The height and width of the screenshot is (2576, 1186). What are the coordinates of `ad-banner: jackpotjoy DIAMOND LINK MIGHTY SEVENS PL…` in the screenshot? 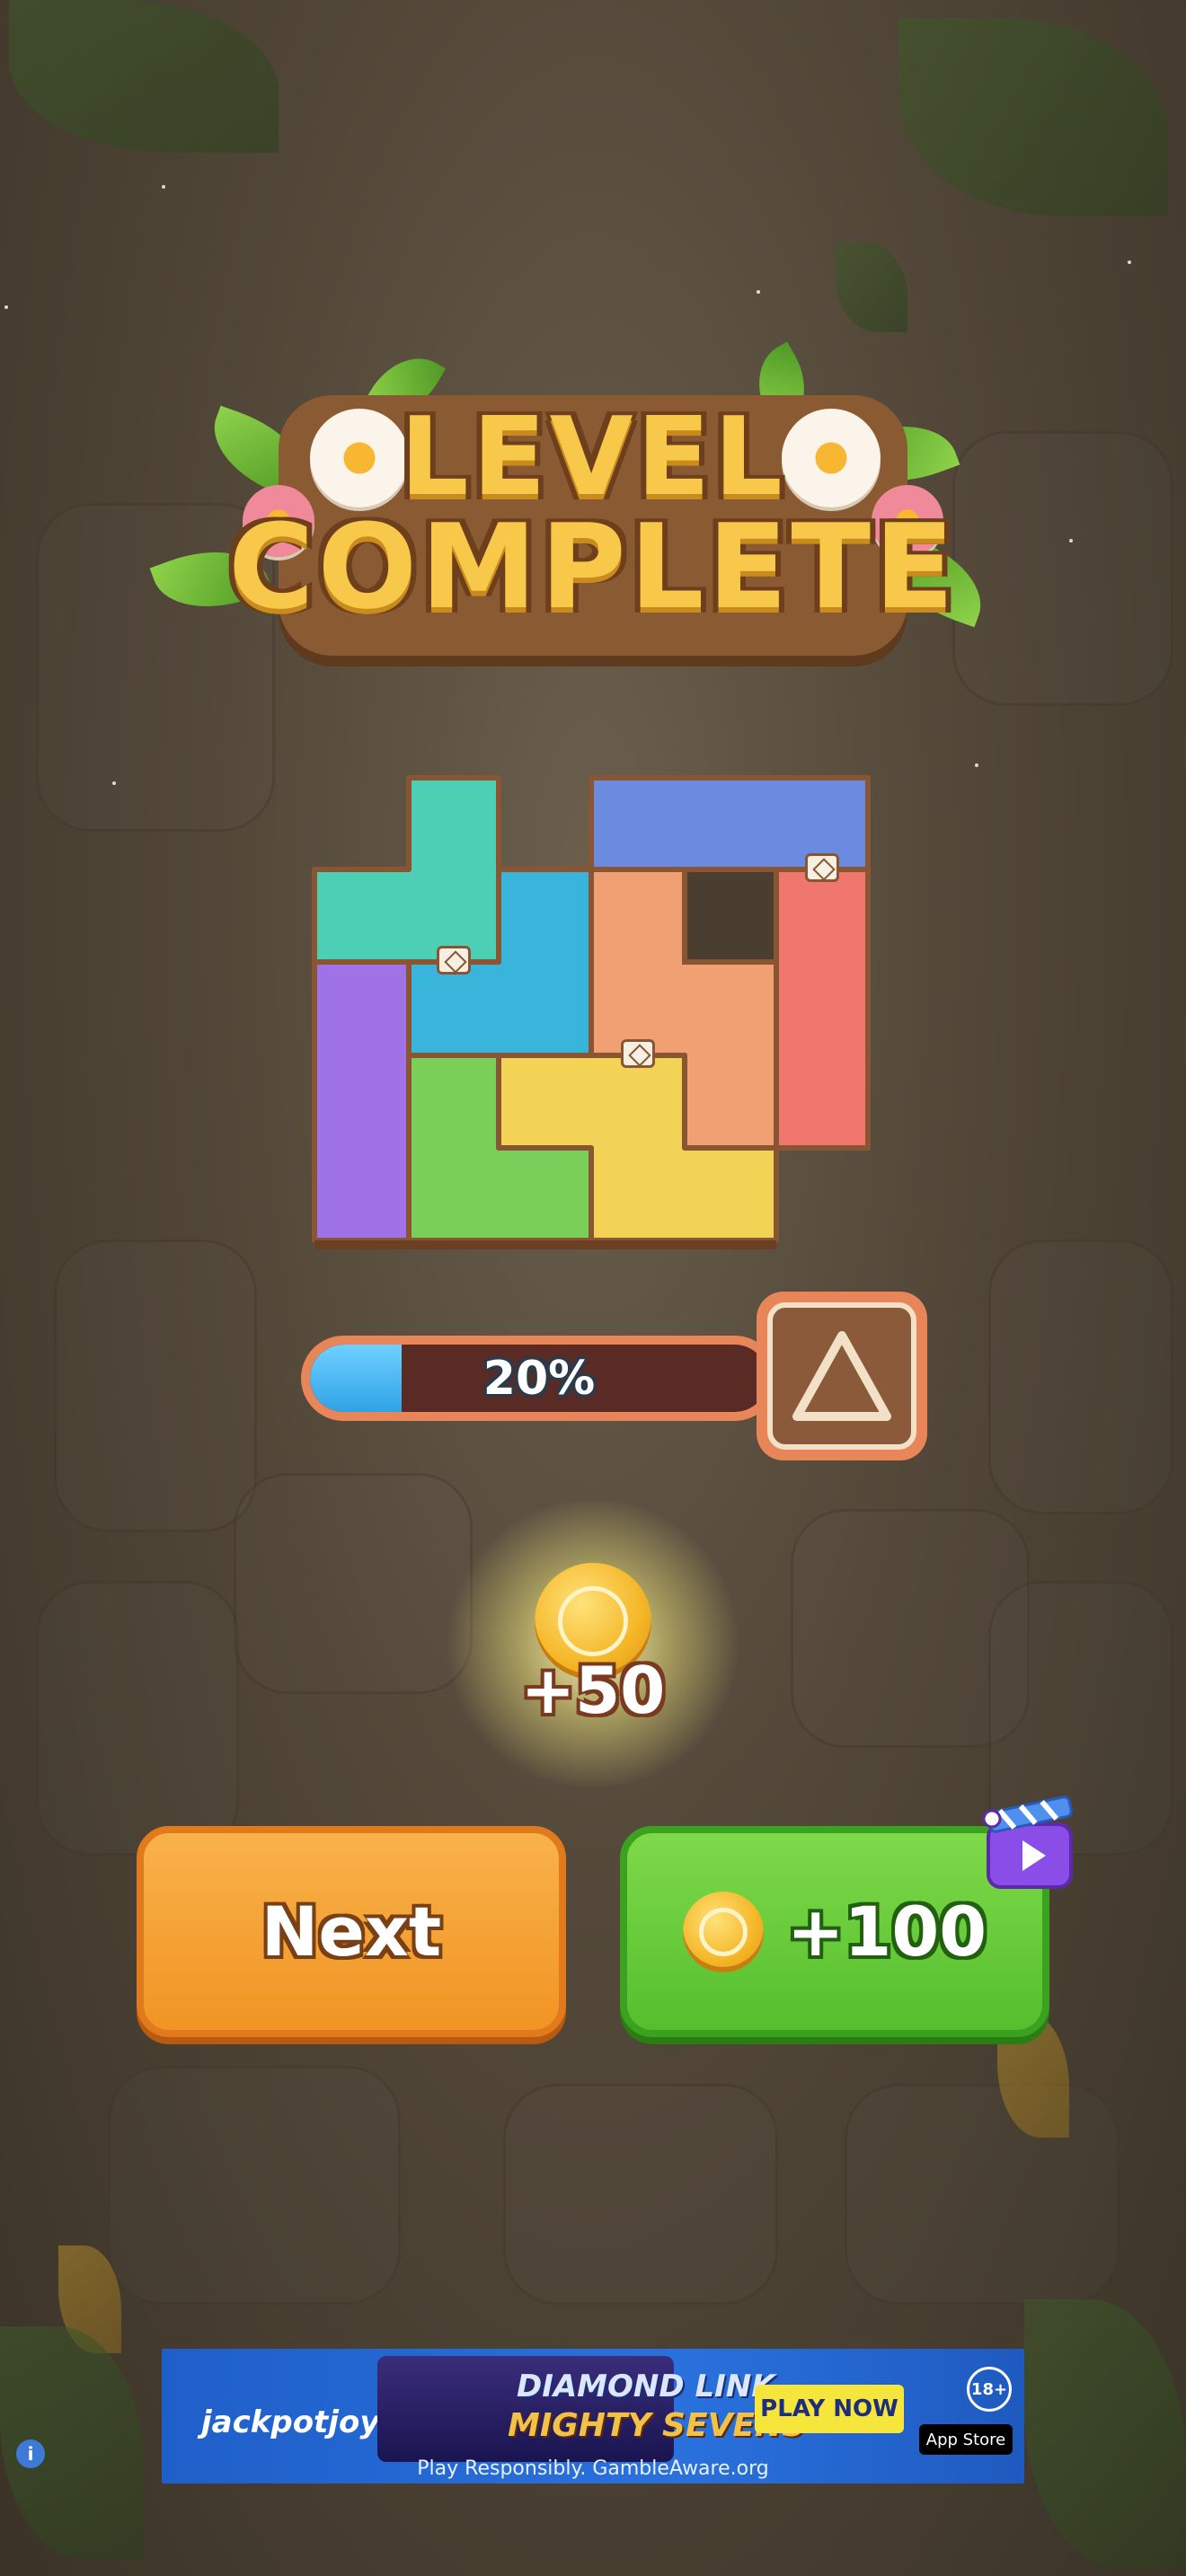 It's located at (593, 2416).